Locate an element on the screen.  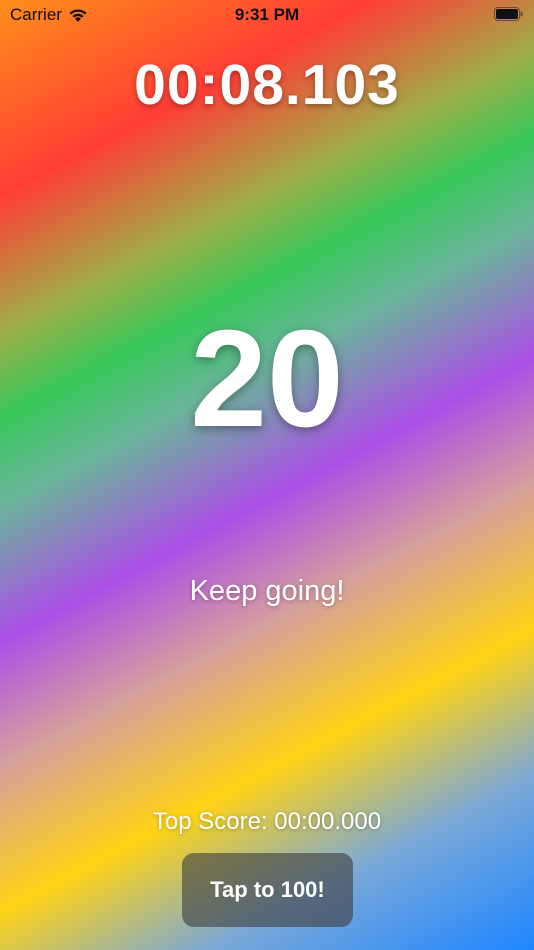
status-time: 9:31 PM is located at coordinates (267, 14).